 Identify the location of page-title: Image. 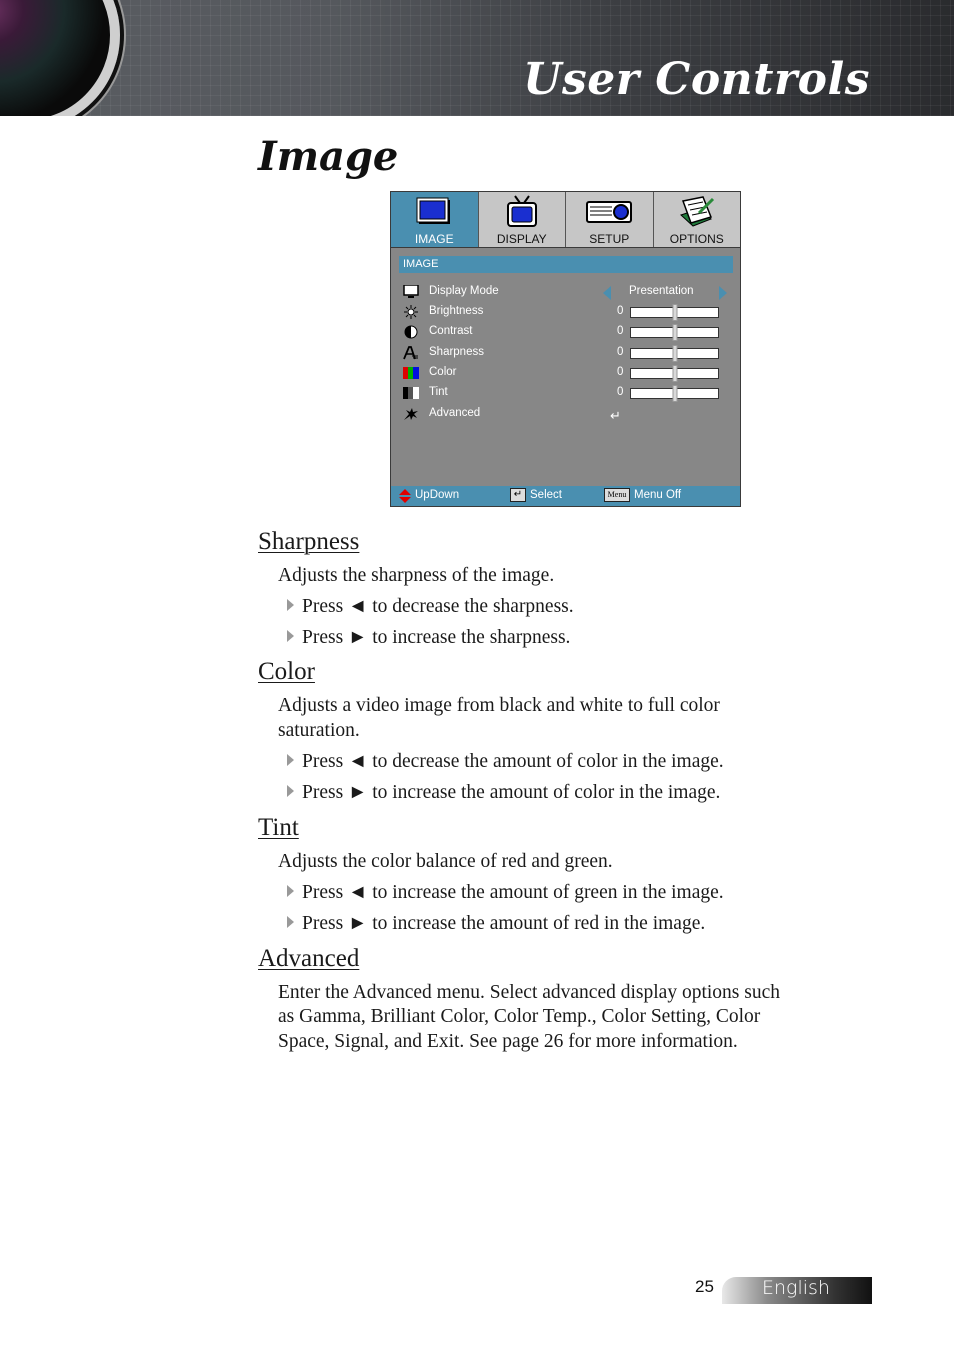
(328, 156).